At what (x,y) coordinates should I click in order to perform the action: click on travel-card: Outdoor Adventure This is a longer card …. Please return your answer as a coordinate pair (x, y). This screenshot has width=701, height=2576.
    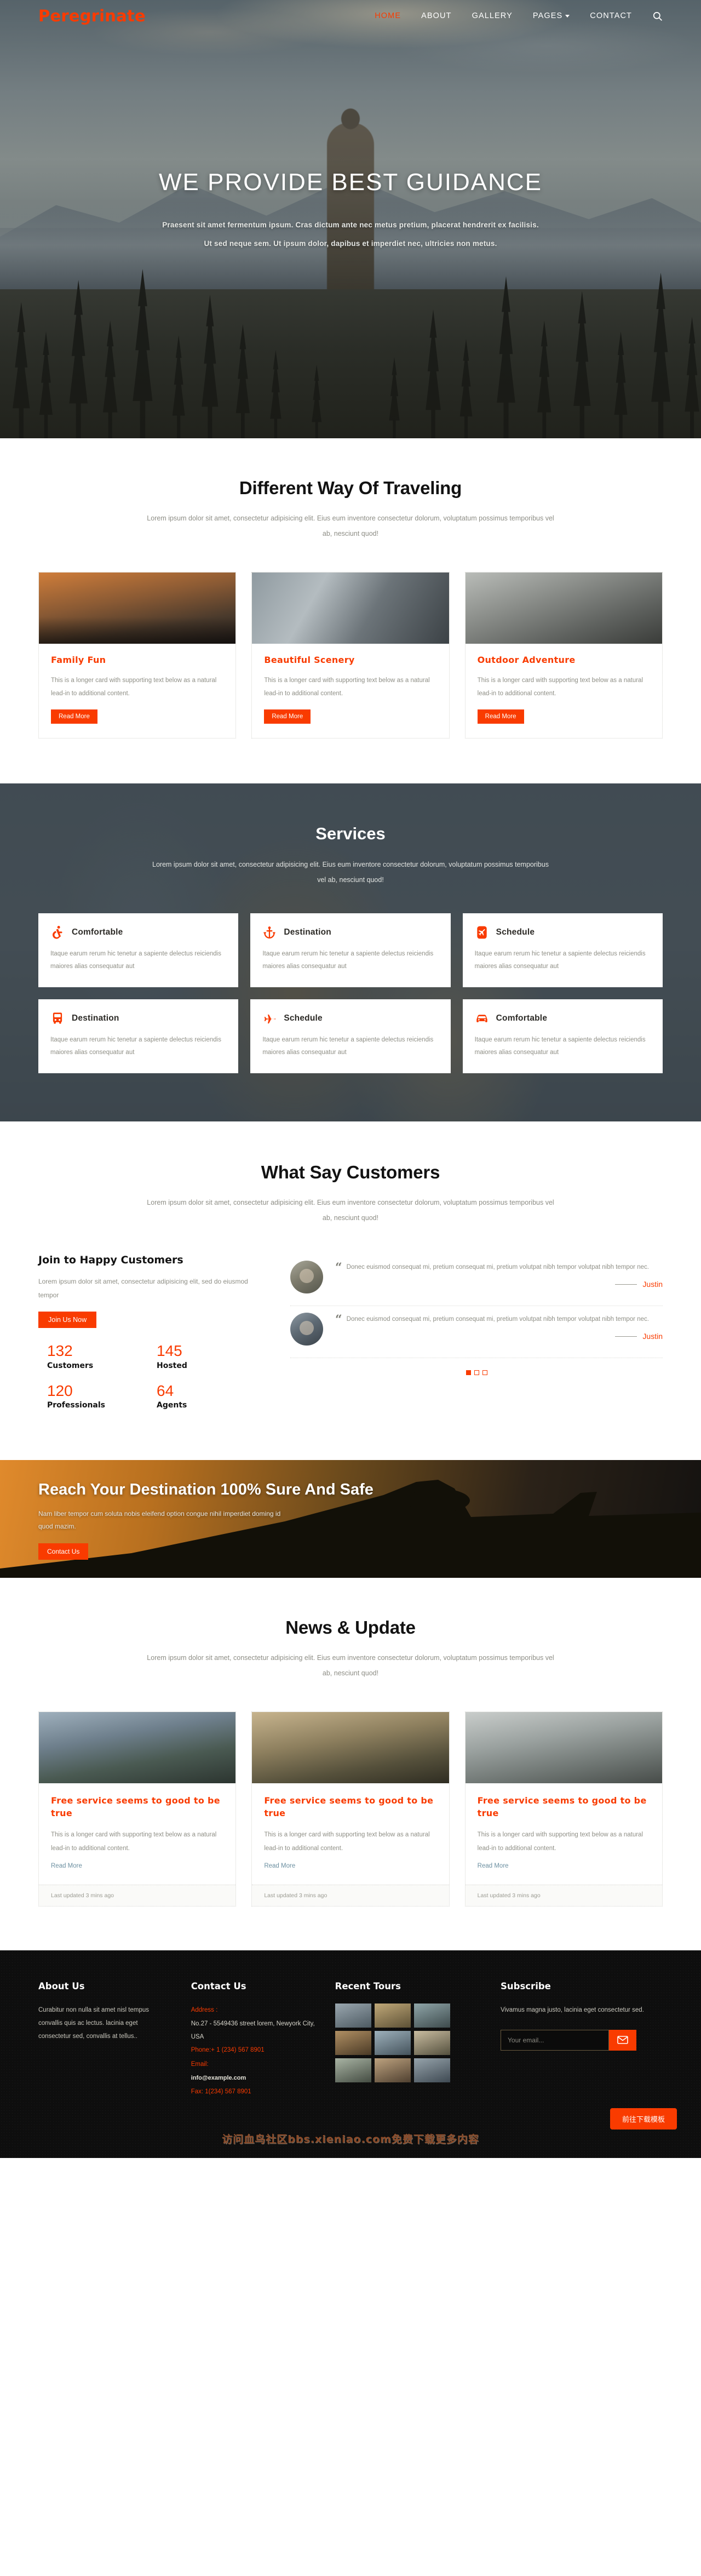
    Looking at the image, I should click on (563, 655).